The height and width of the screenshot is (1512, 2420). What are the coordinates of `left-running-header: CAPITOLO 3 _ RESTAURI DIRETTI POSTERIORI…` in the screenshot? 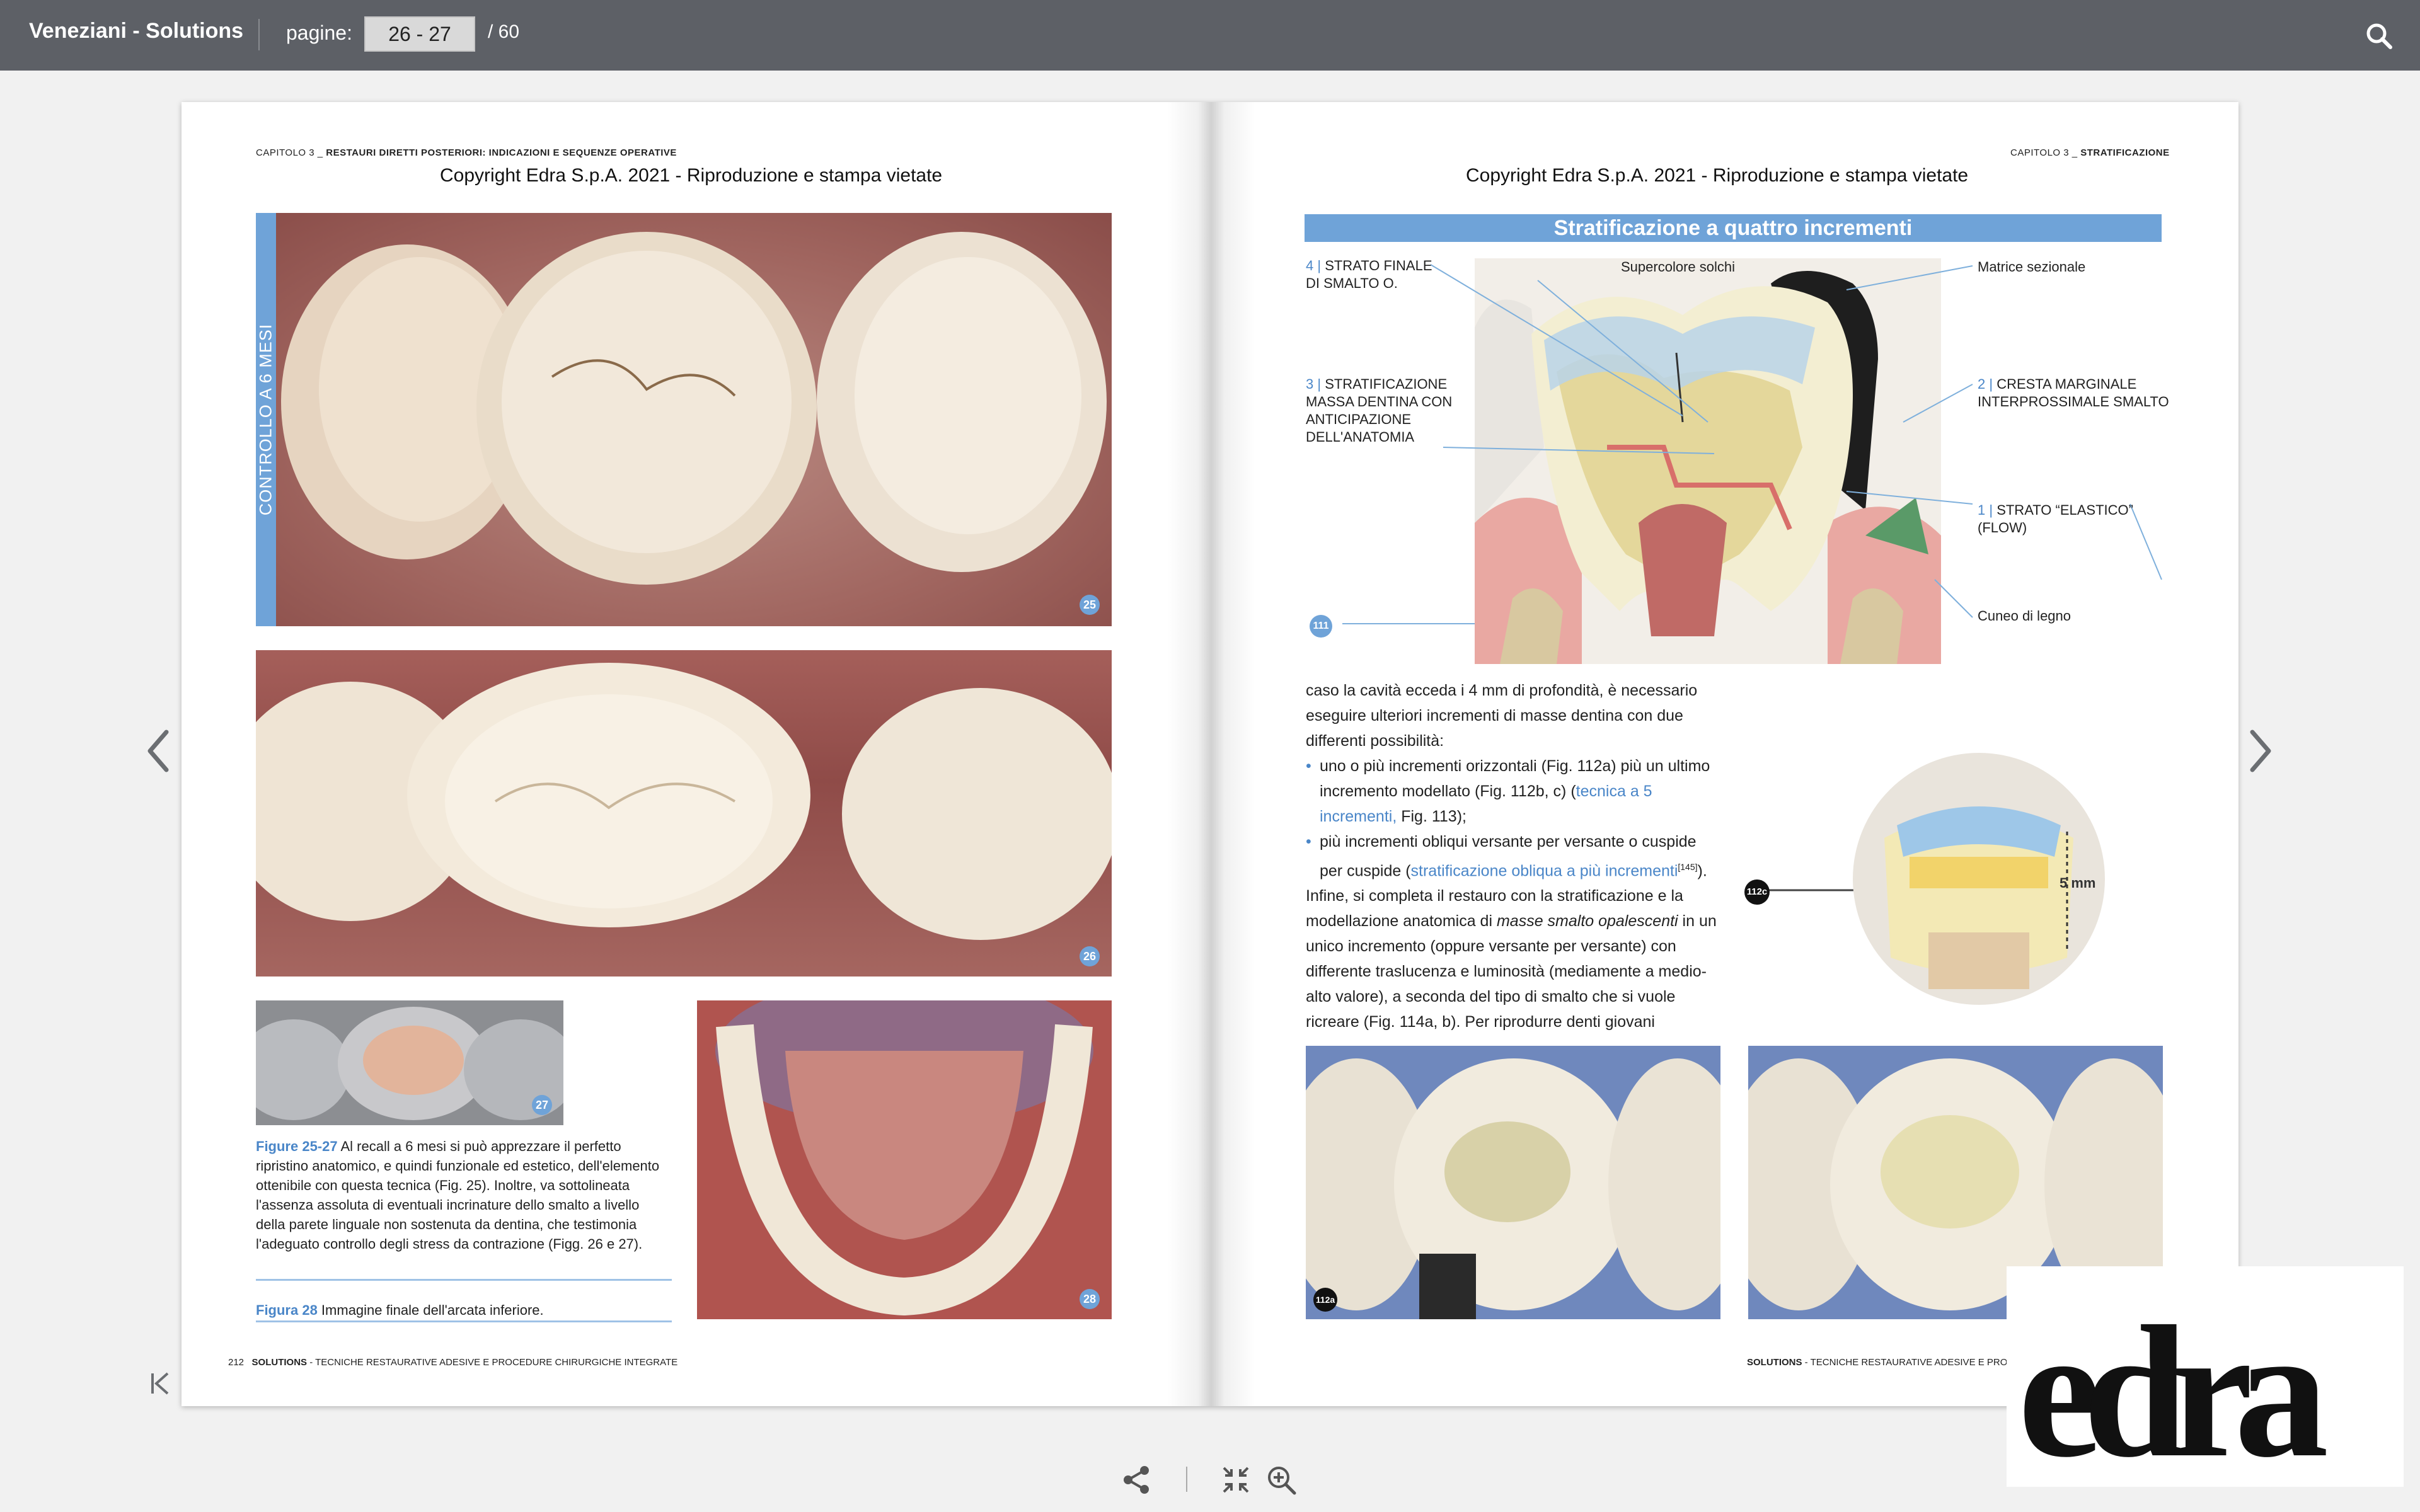 It's located at (466, 152).